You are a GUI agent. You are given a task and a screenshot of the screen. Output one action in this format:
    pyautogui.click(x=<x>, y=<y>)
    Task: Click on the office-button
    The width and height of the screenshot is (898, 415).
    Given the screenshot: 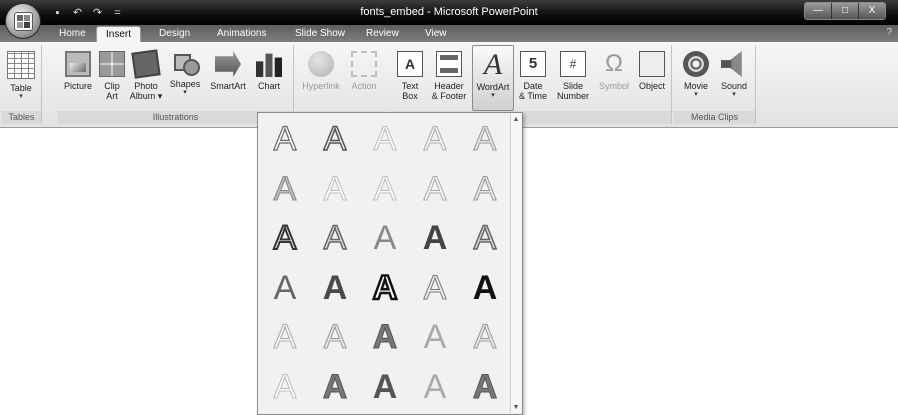 What is the action you would take?
    pyautogui.click(x=23, y=21)
    